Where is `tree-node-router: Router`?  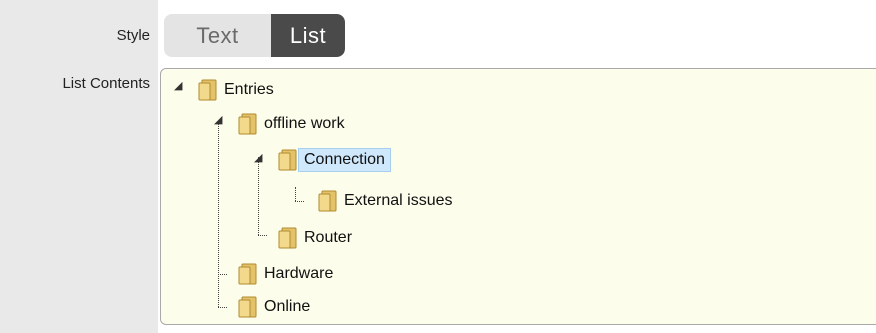
tree-node-router: Router is located at coordinates (315, 238).